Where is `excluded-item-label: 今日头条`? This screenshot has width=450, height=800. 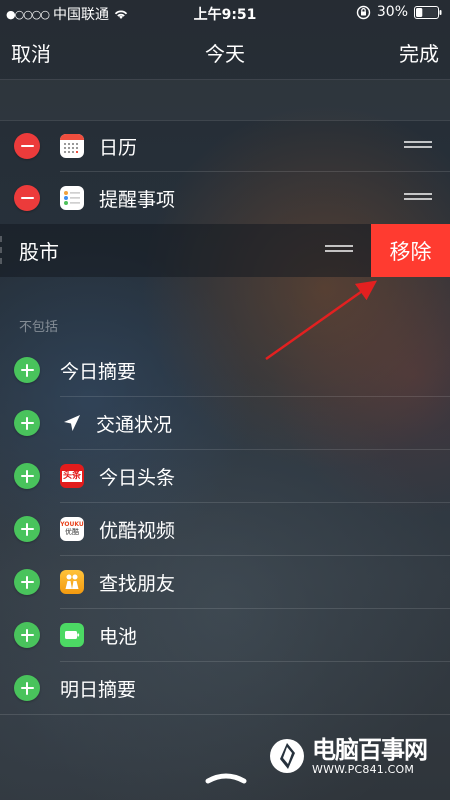
excluded-item-label: 今日头条 is located at coordinates (137, 477).